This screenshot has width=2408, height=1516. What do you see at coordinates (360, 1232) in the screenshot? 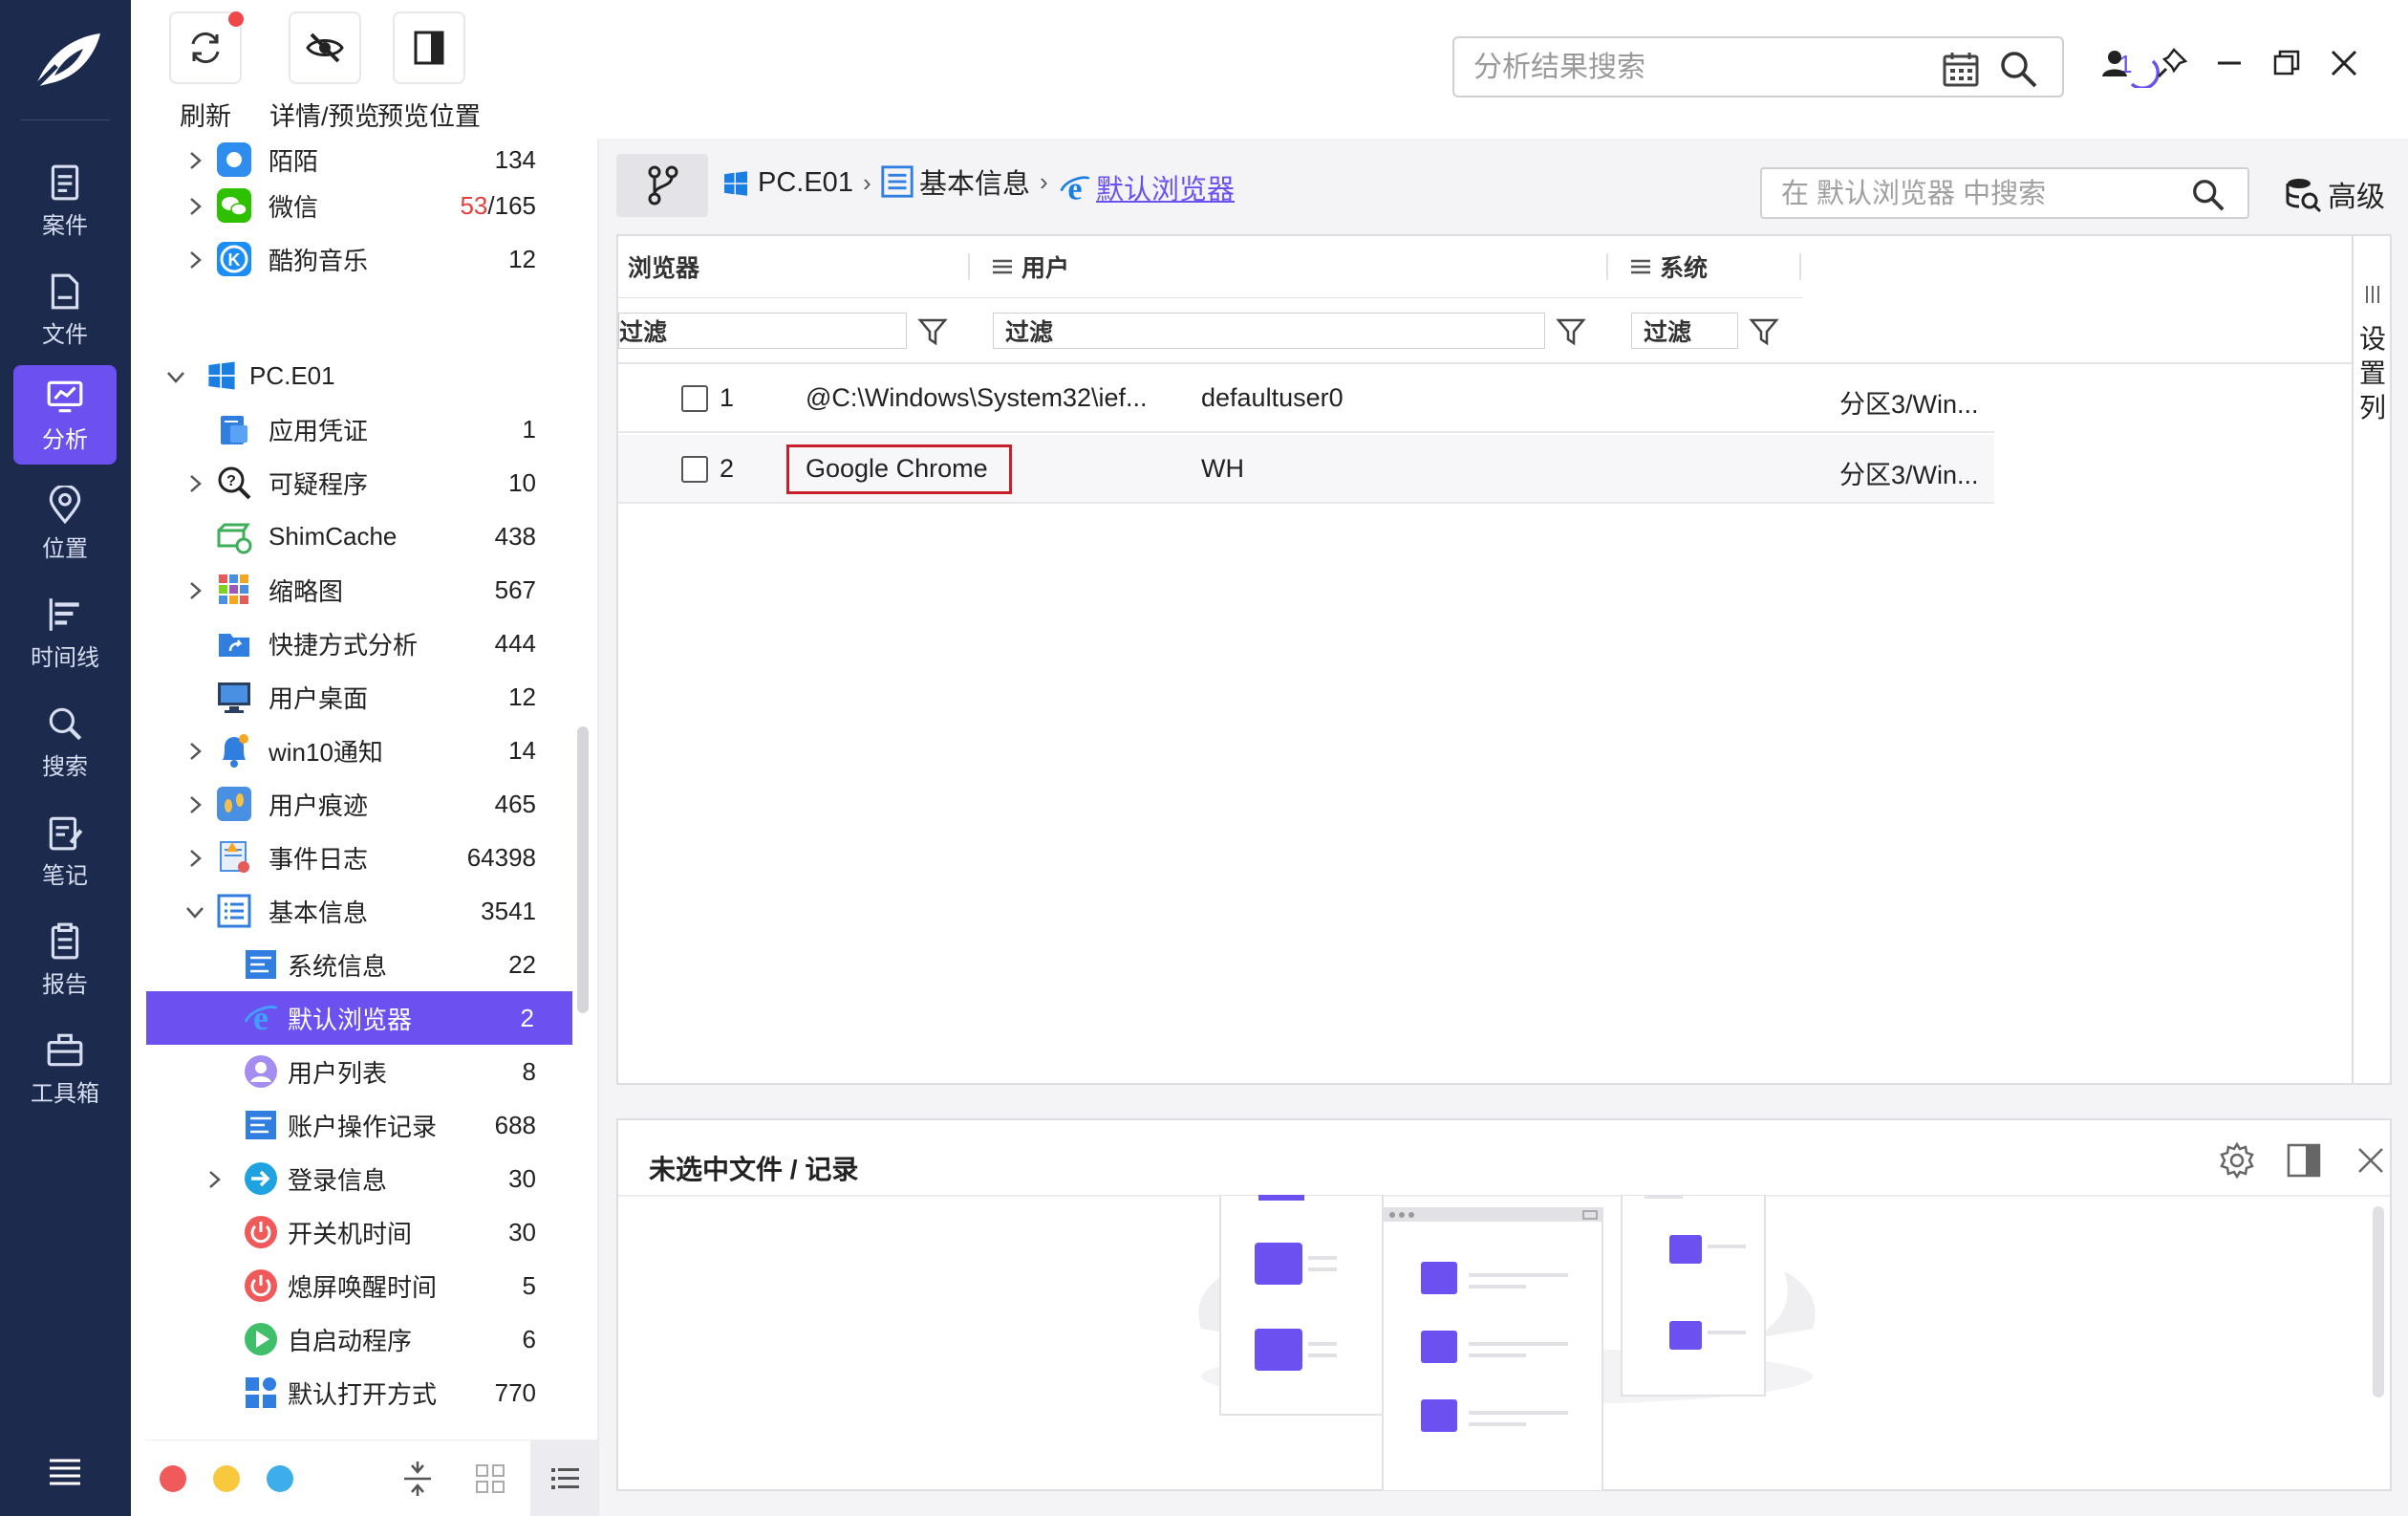
I see `tree-item-power-time: 开关机时间 30` at bounding box center [360, 1232].